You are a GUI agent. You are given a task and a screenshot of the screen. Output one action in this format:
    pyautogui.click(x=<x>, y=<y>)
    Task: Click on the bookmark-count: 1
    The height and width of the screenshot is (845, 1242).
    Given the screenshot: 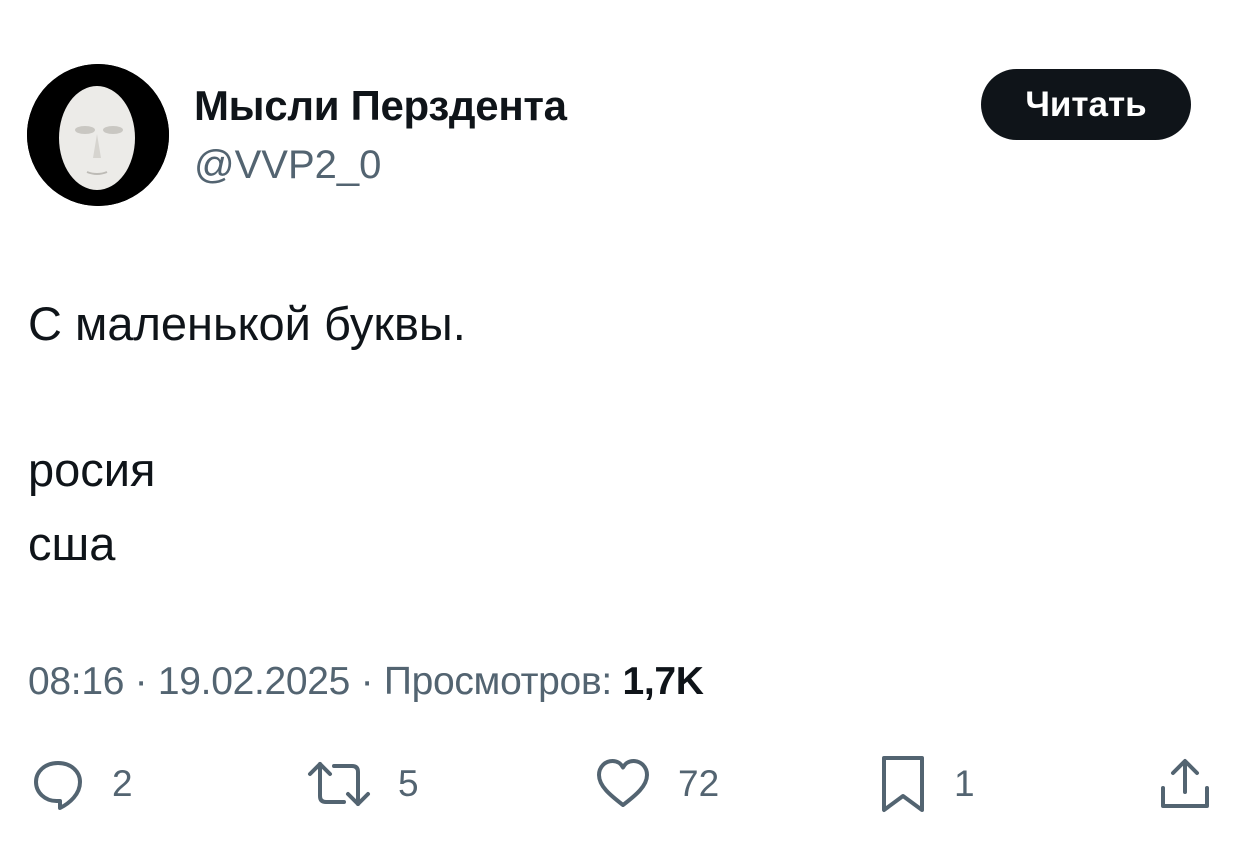 What is the action you would take?
    pyautogui.click(x=964, y=783)
    